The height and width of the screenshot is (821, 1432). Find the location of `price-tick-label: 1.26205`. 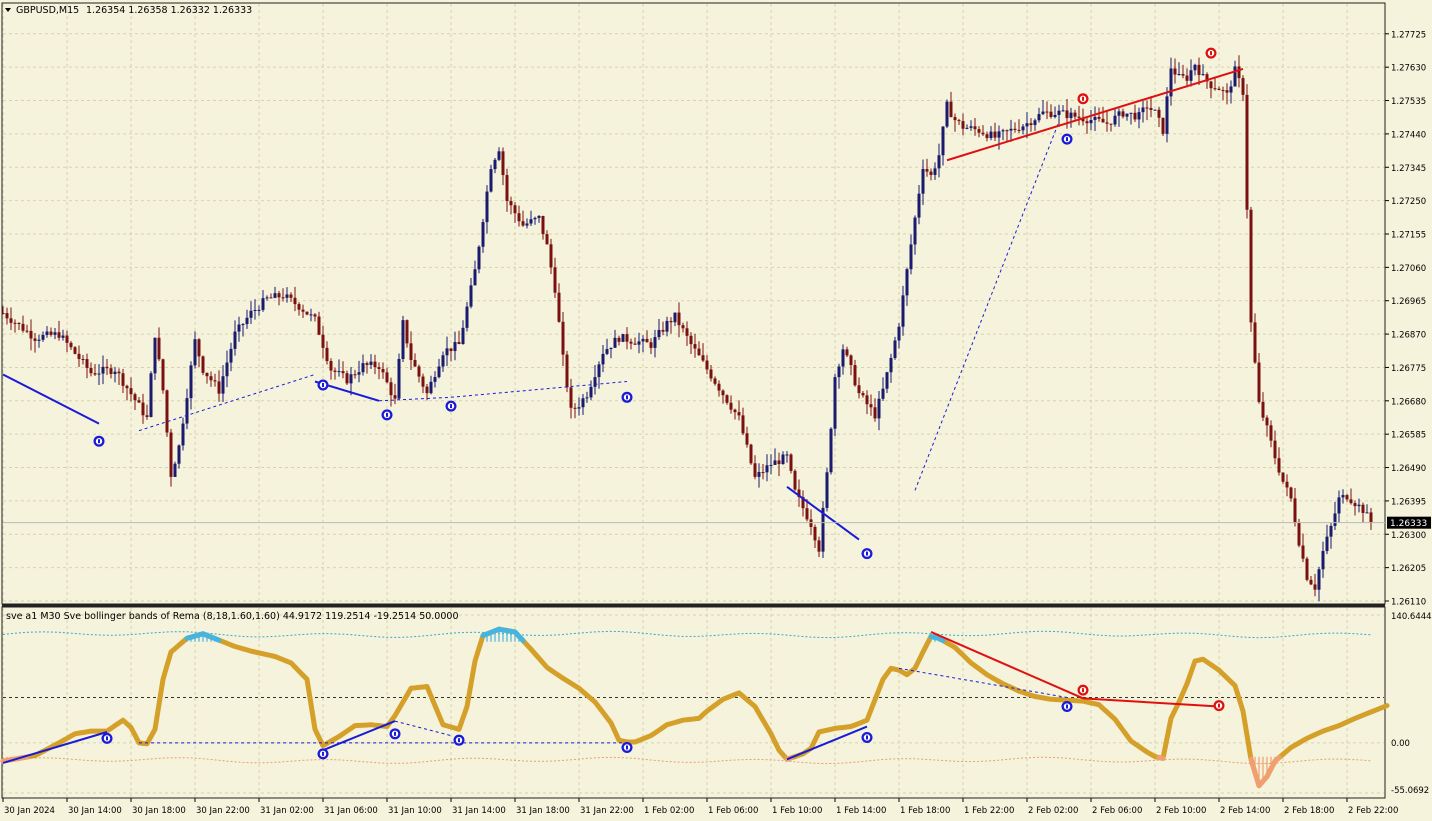

price-tick-label: 1.26205 is located at coordinates (1408, 569).